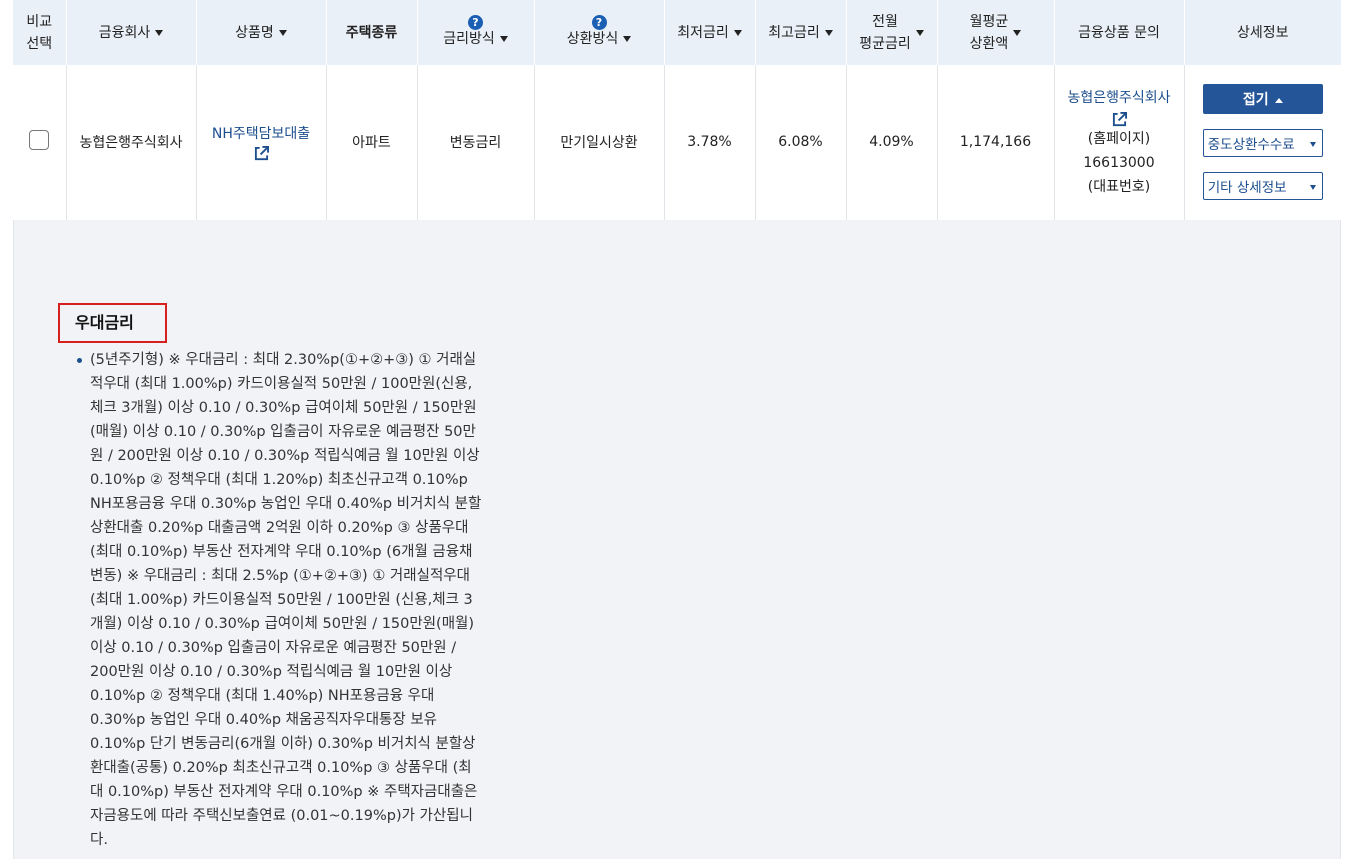 The width and height of the screenshot is (1355, 859). Describe the element at coordinates (261, 134) in the screenshot. I see `product-link: NH주택담보대출` at that location.